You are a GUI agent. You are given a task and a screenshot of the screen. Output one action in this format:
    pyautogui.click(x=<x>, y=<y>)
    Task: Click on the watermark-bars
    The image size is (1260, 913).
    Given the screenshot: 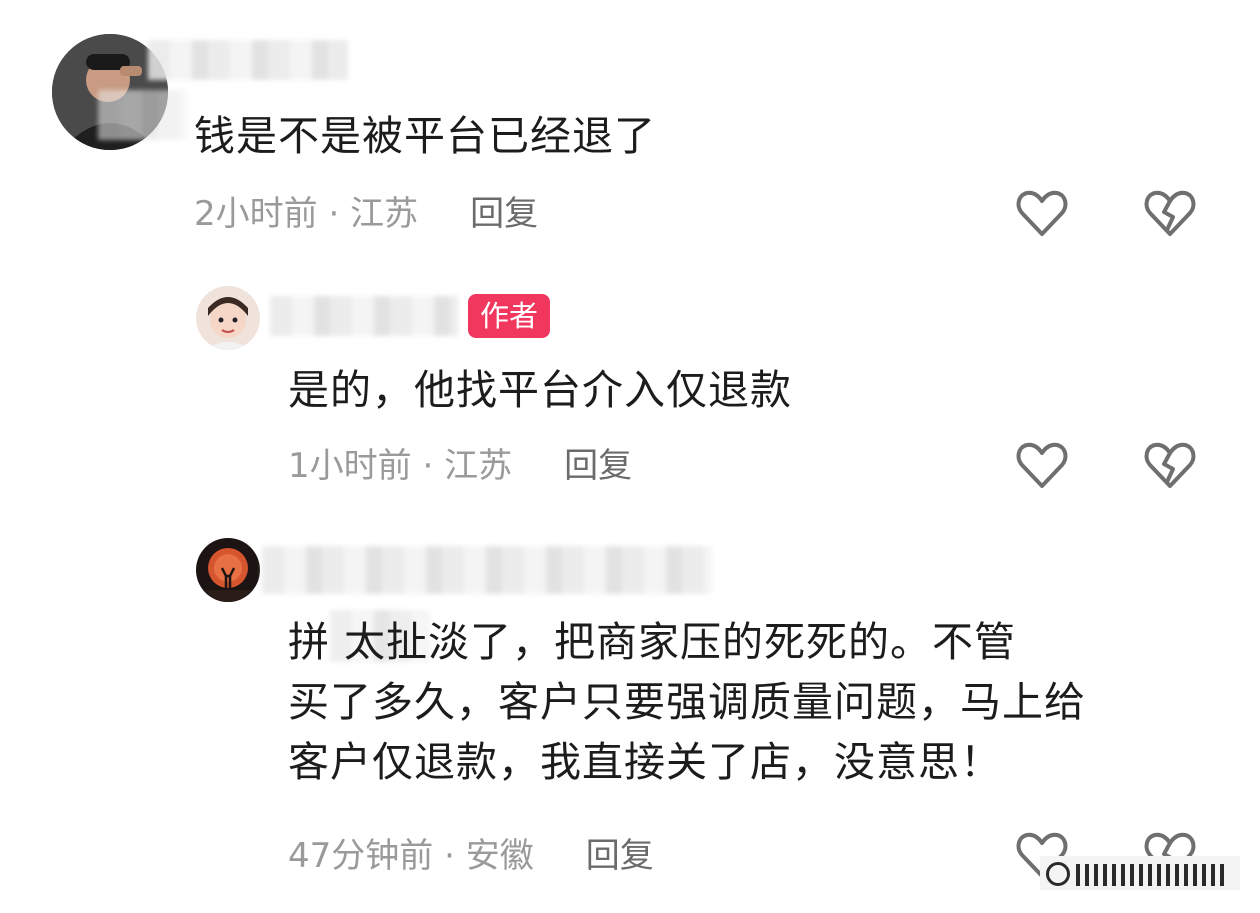 What is the action you would take?
    pyautogui.click(x=1151, y=875)
    